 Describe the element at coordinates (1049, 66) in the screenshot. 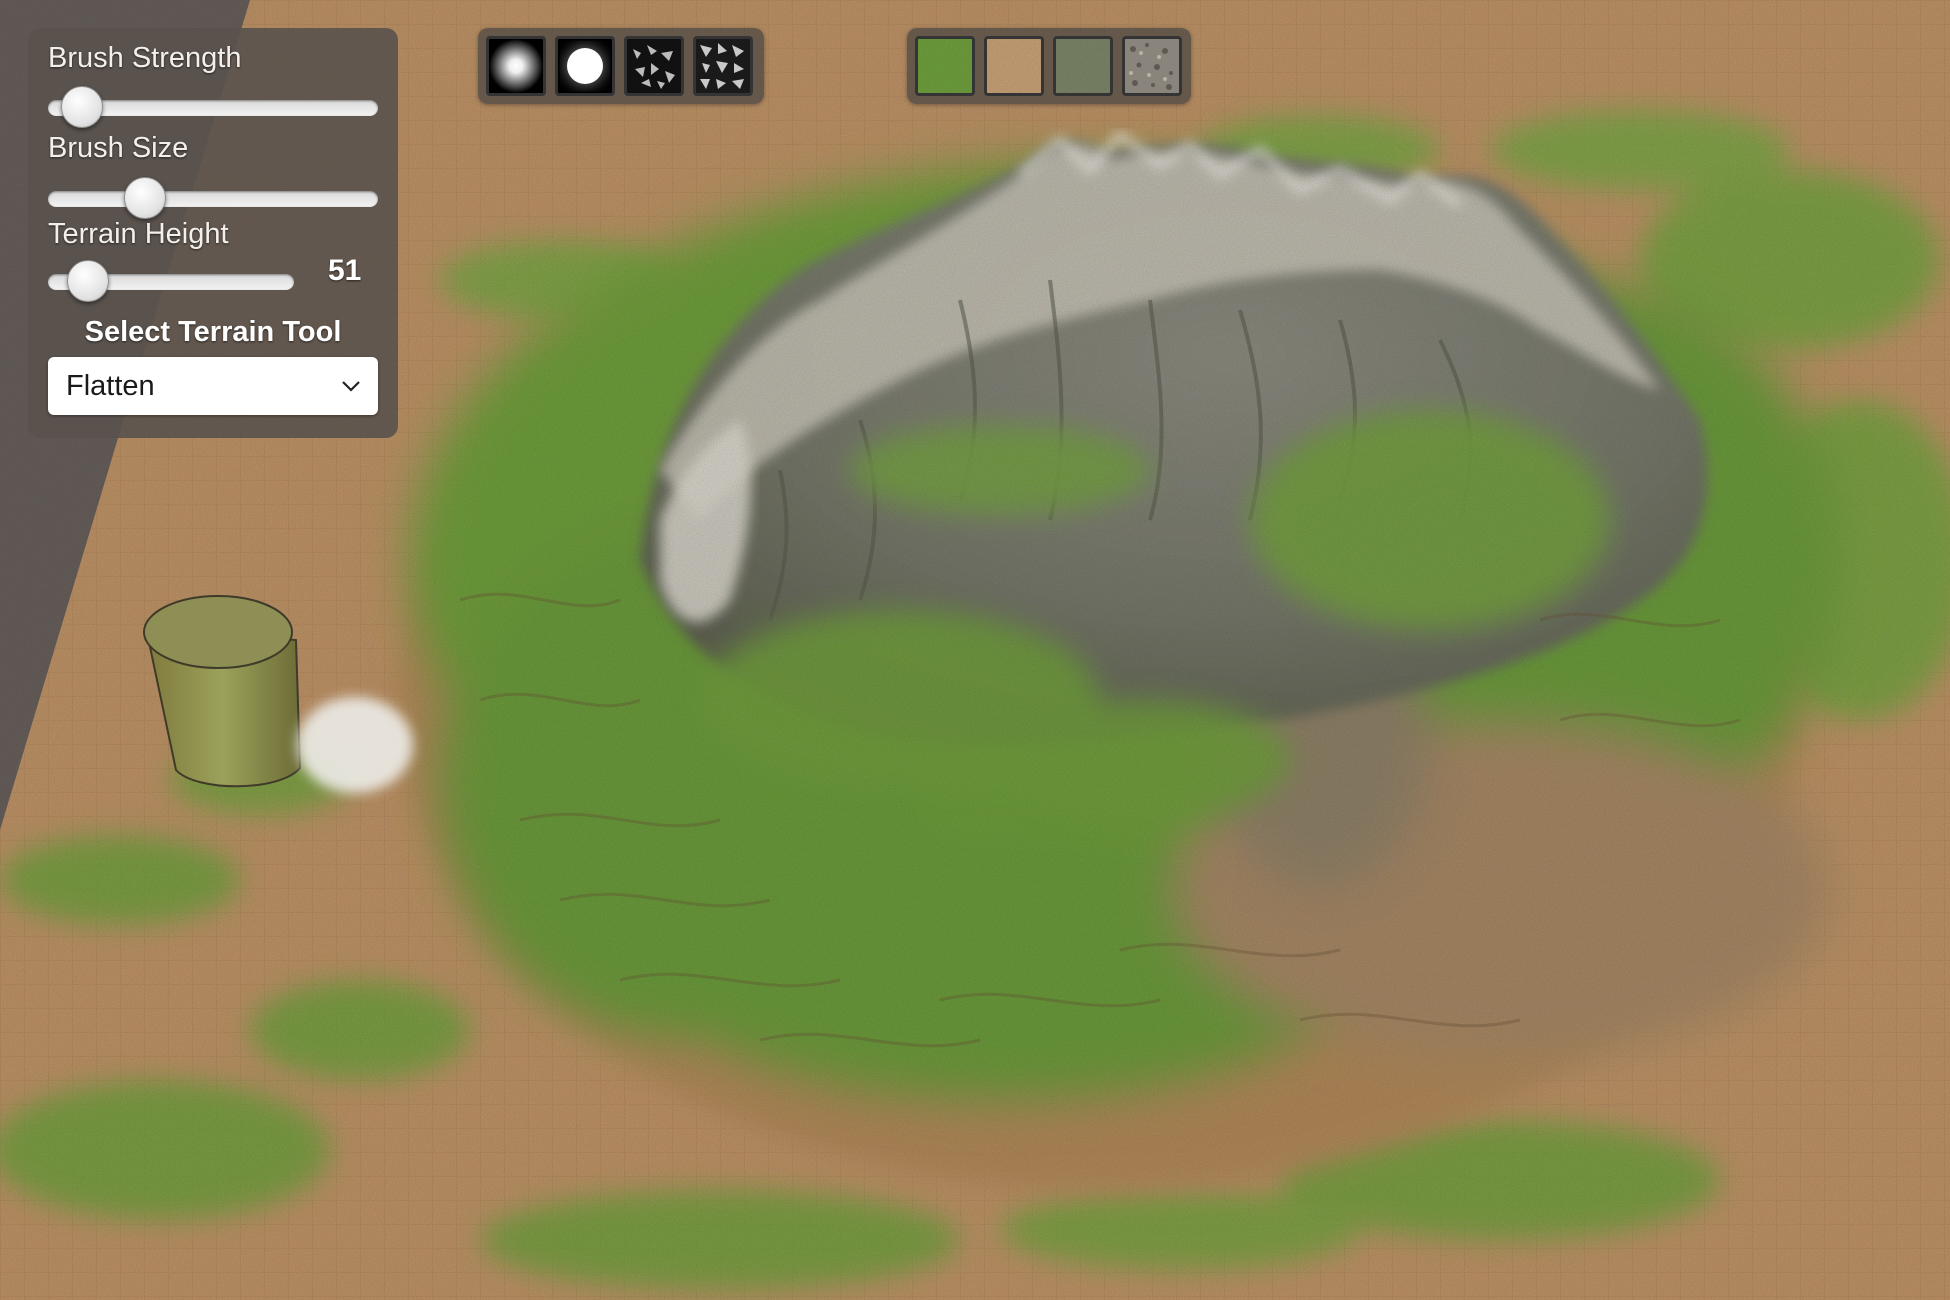

I see `texture-palette` at that location.